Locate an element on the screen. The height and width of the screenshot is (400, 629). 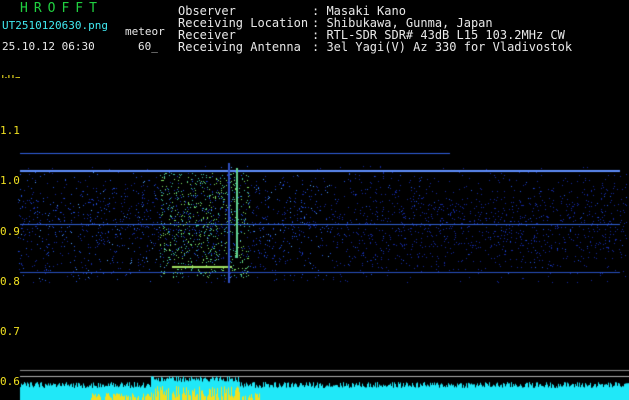
datetime-label: 25.10.12 06:30 is located at coordinates (48, 46).